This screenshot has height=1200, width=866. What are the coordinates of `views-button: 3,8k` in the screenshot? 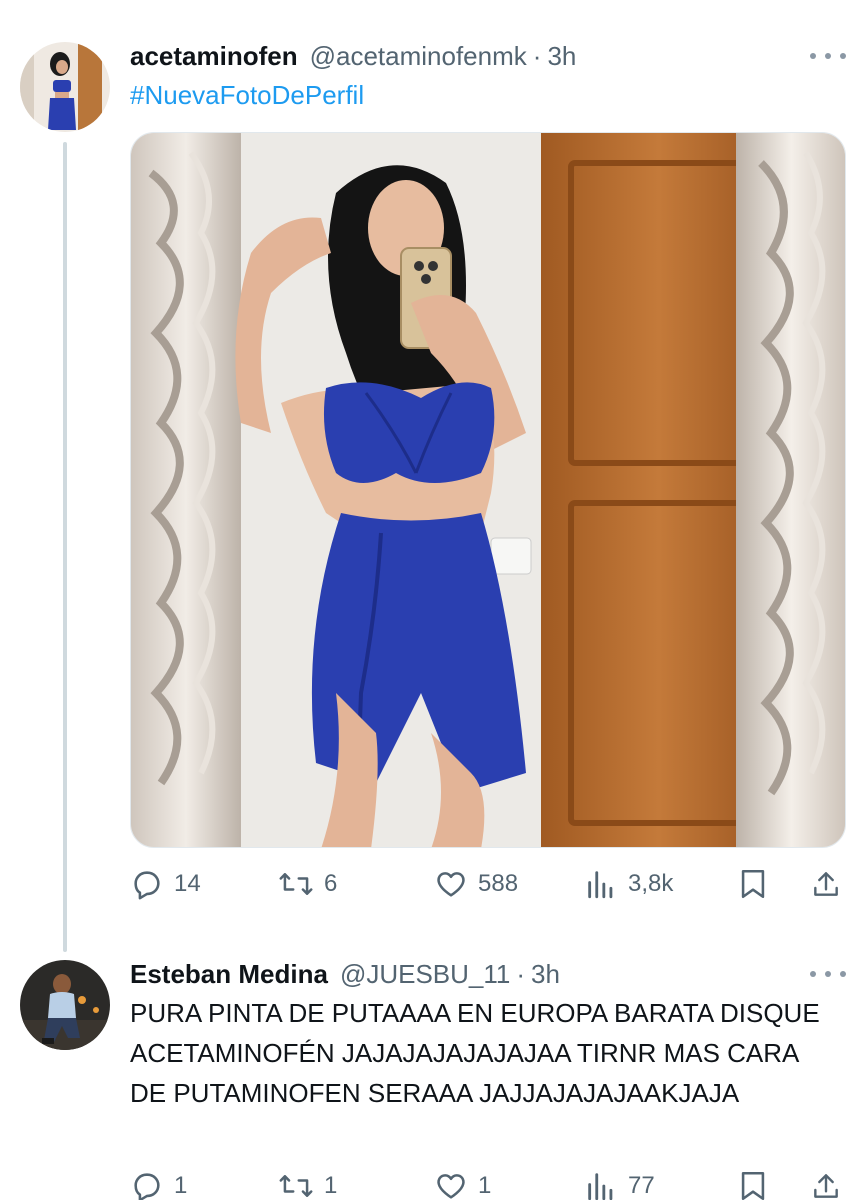 It's located at (628, 884).